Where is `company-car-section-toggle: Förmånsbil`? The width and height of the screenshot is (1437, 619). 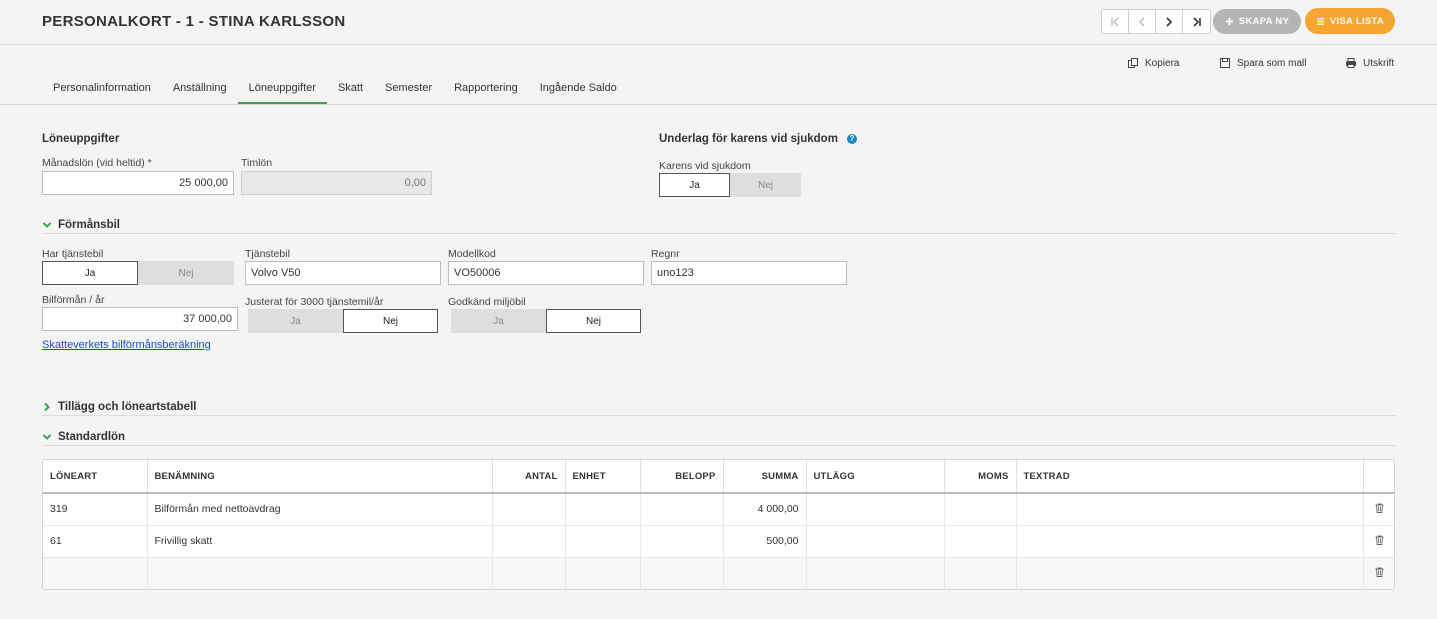 company-car-section-toggle: Förmånsbil is located at coordinates (81, 225).